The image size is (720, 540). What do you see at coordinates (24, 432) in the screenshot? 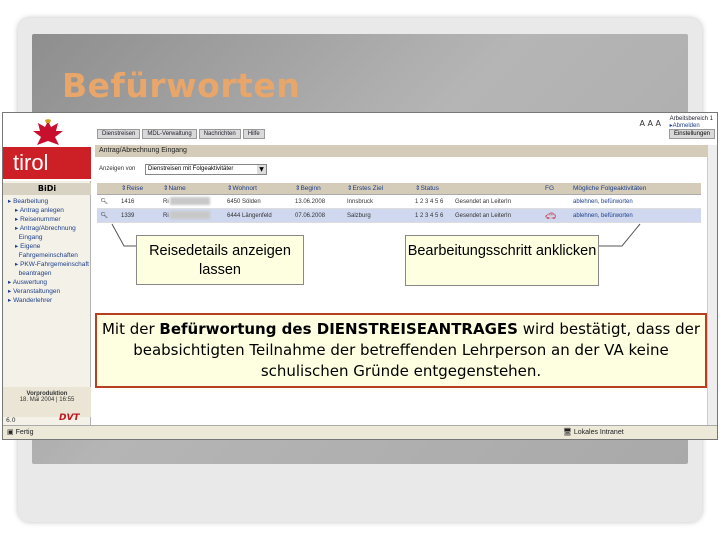
I see `status-text: Fertig` at bounding box center [24, 432].